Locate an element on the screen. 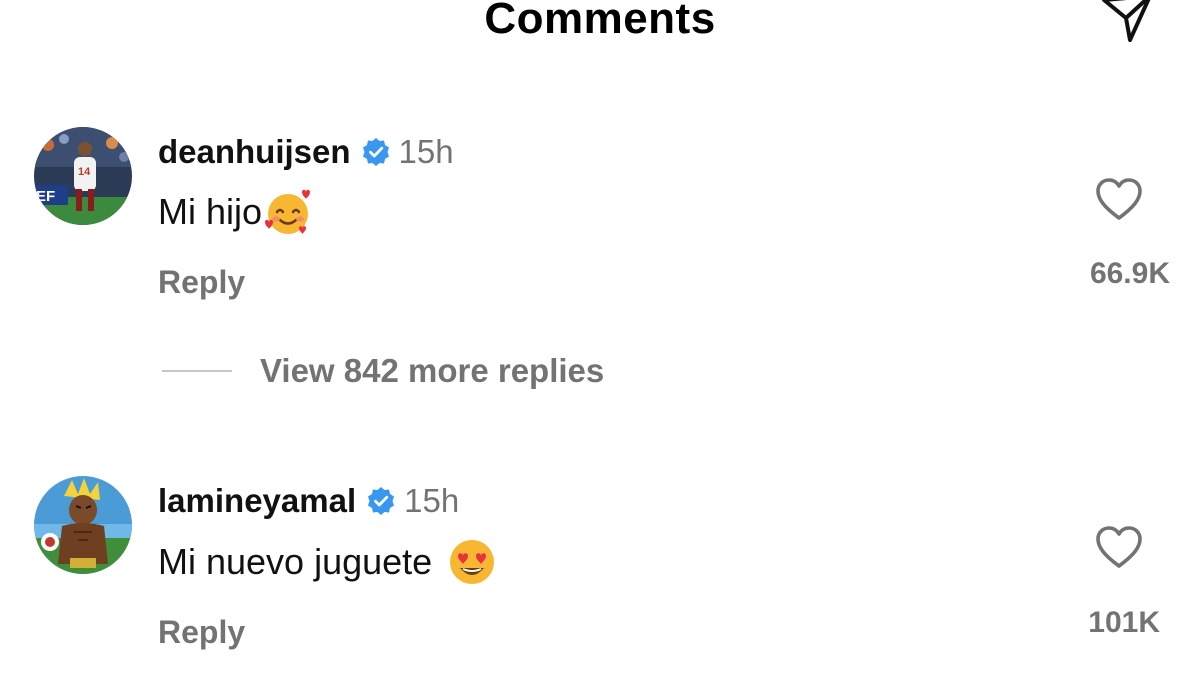  avatar is located at coordinates (83, 525).